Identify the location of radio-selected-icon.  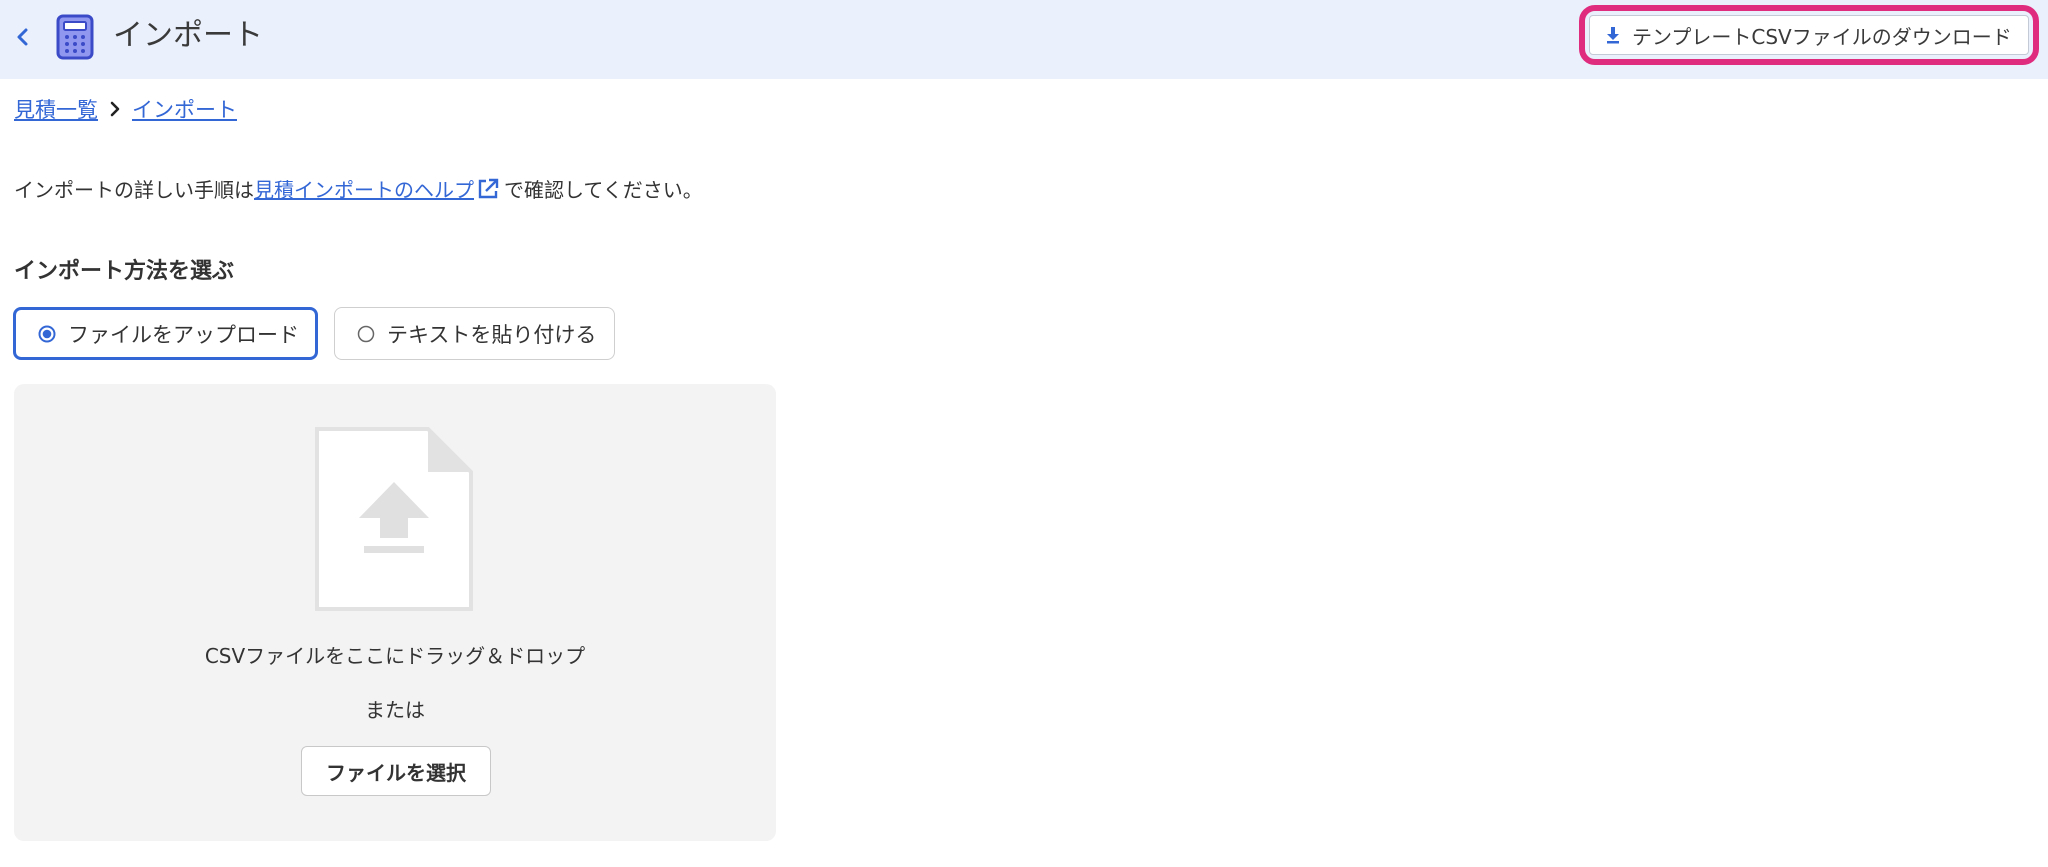
(47, 333).